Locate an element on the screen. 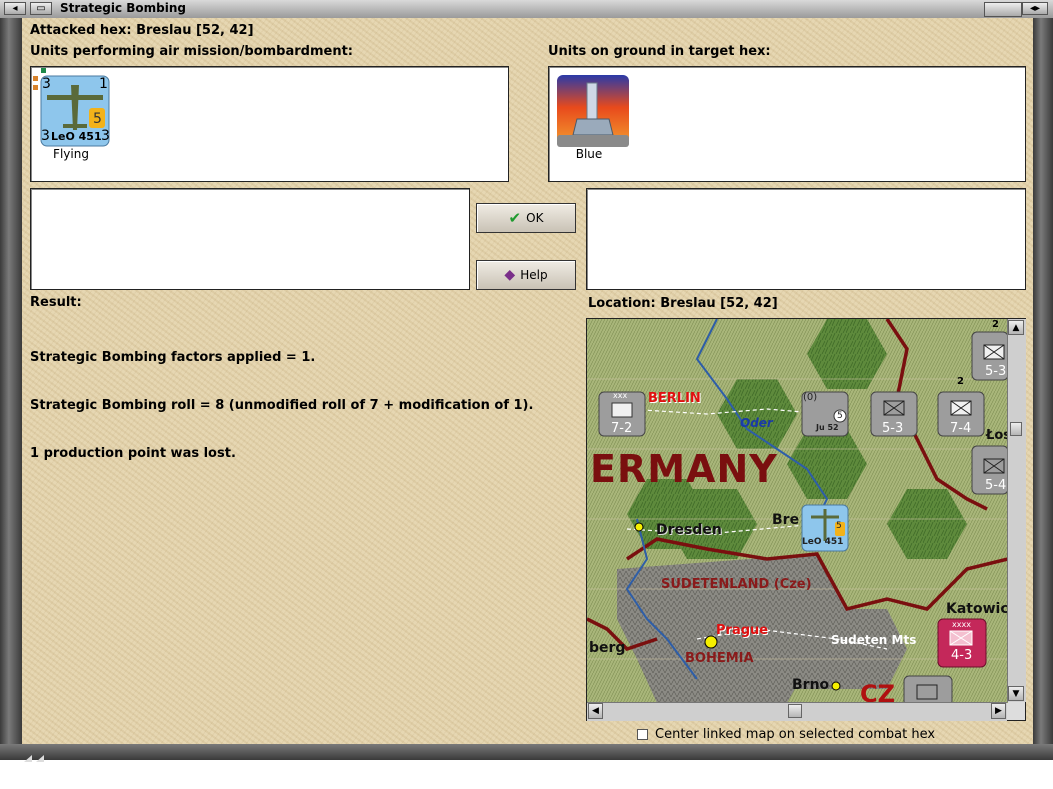 The width and height of the screenshot is (1053, 789). center-map-checkbox is located at coordinates (642, 734).